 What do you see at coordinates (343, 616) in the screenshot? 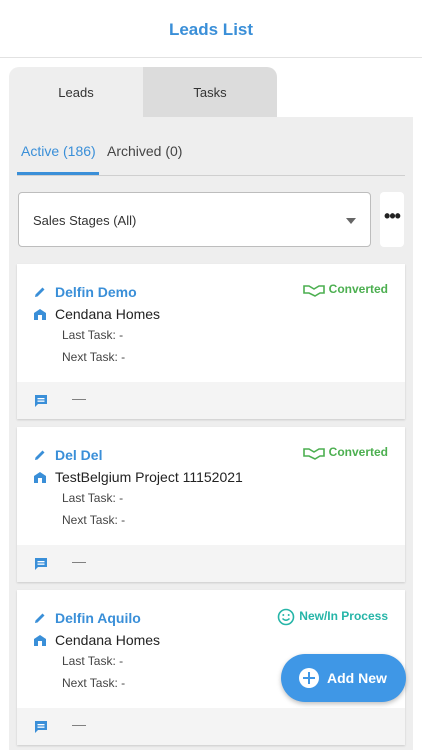
I see `status-label: New/In Process` at bounding box center [343, 616].